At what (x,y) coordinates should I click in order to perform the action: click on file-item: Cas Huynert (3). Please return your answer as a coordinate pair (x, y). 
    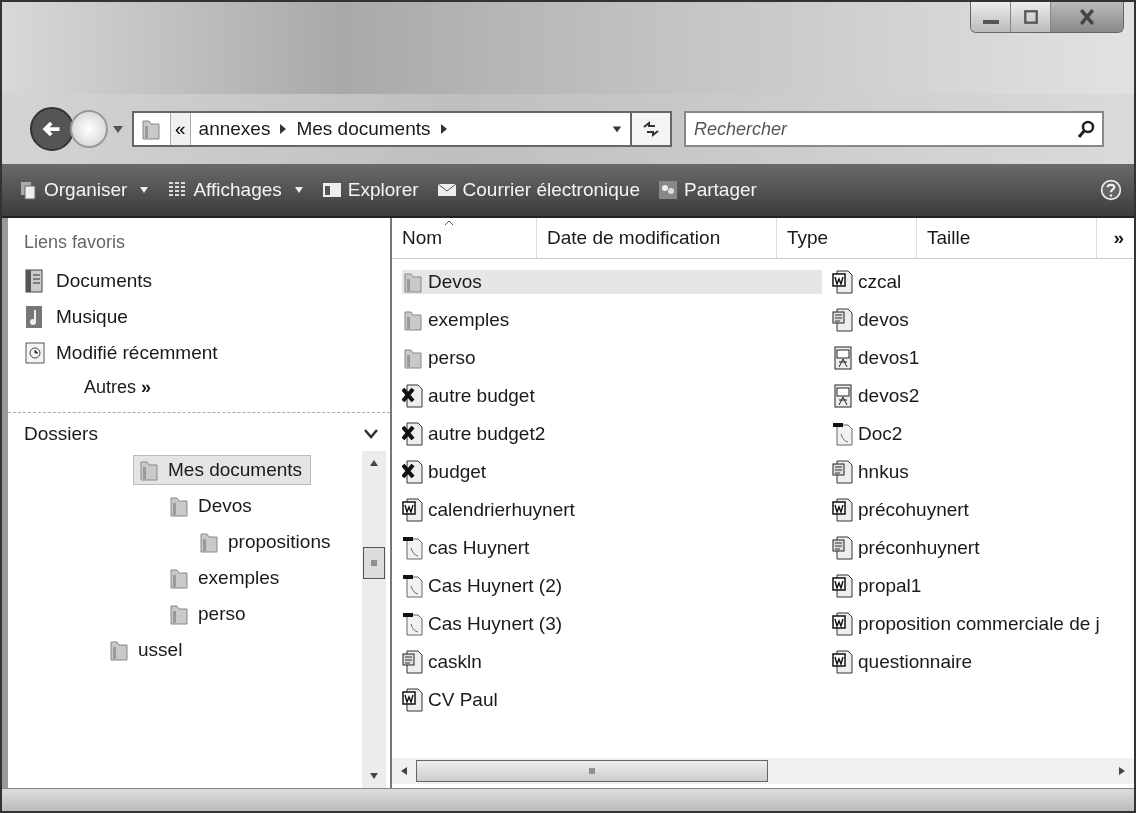
    Looking at the image, I should click on (485, 624).